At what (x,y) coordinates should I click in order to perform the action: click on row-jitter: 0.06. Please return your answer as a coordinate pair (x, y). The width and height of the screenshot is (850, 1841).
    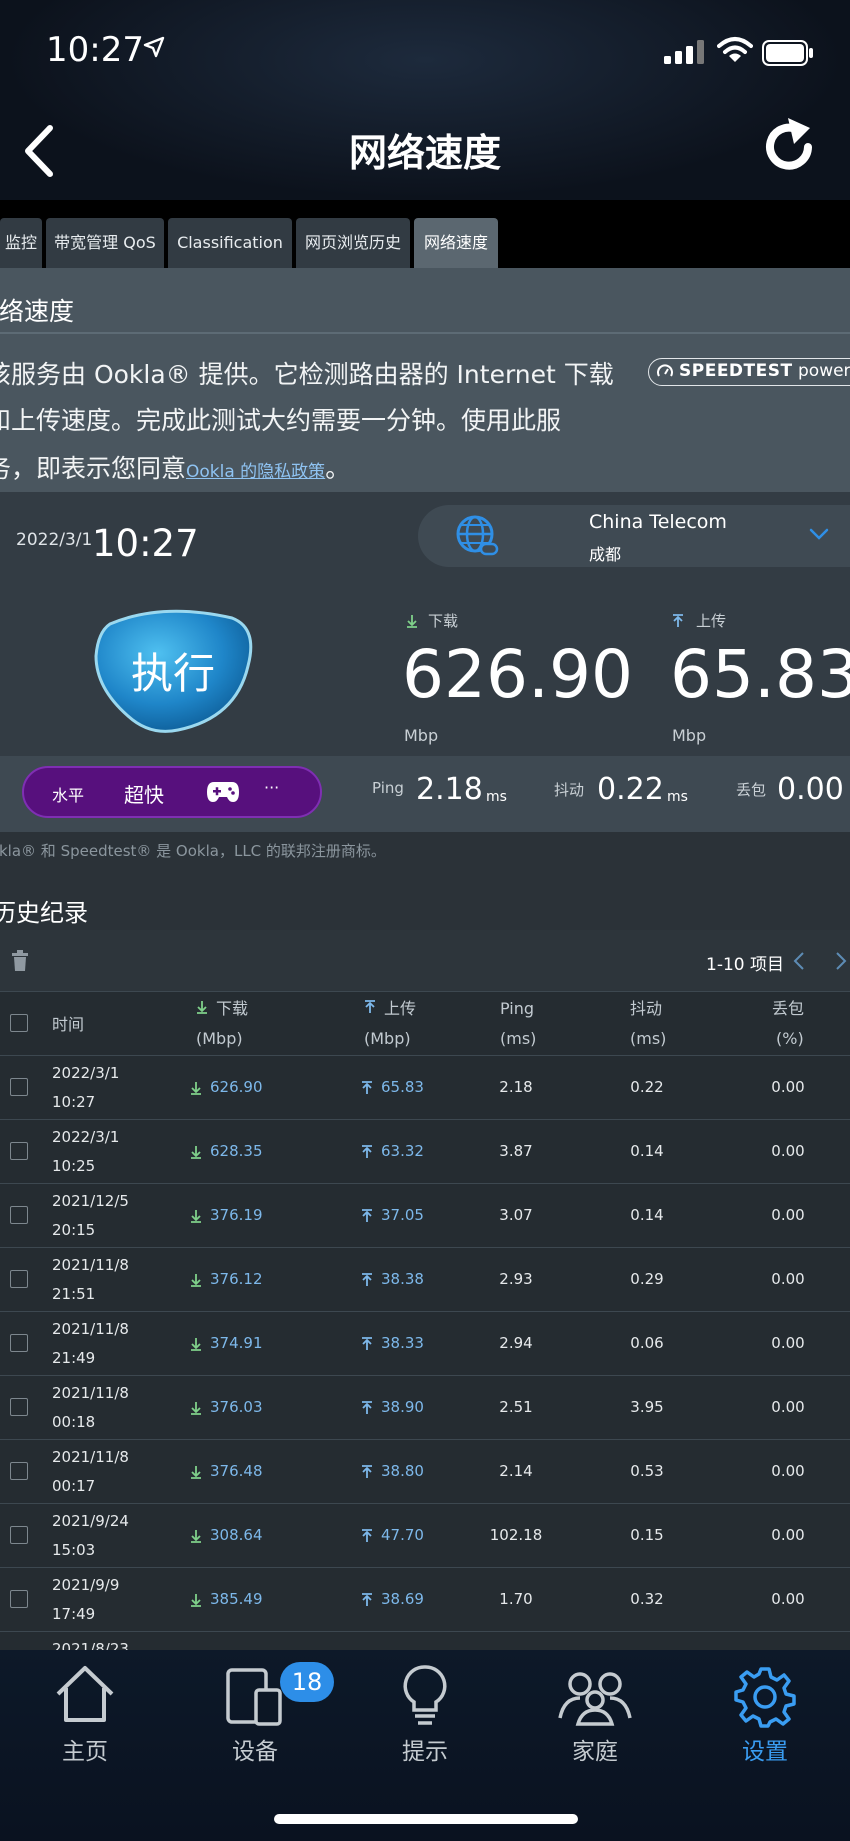
    Looking at the image, I should click on (647, 1343).